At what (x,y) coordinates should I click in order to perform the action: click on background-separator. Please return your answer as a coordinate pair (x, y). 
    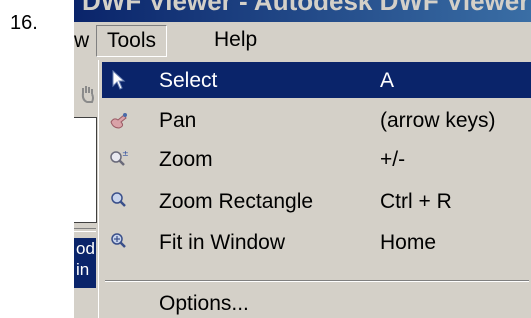
    Looking at the image, I should click on (85, 230).